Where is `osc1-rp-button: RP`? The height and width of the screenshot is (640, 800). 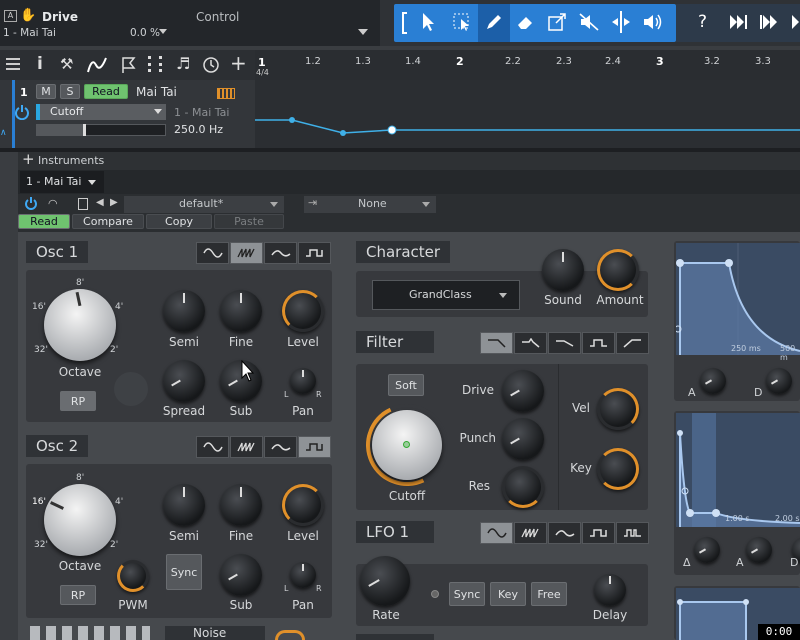
osc1-rp-button: RP is located at coordinates (78, 401).